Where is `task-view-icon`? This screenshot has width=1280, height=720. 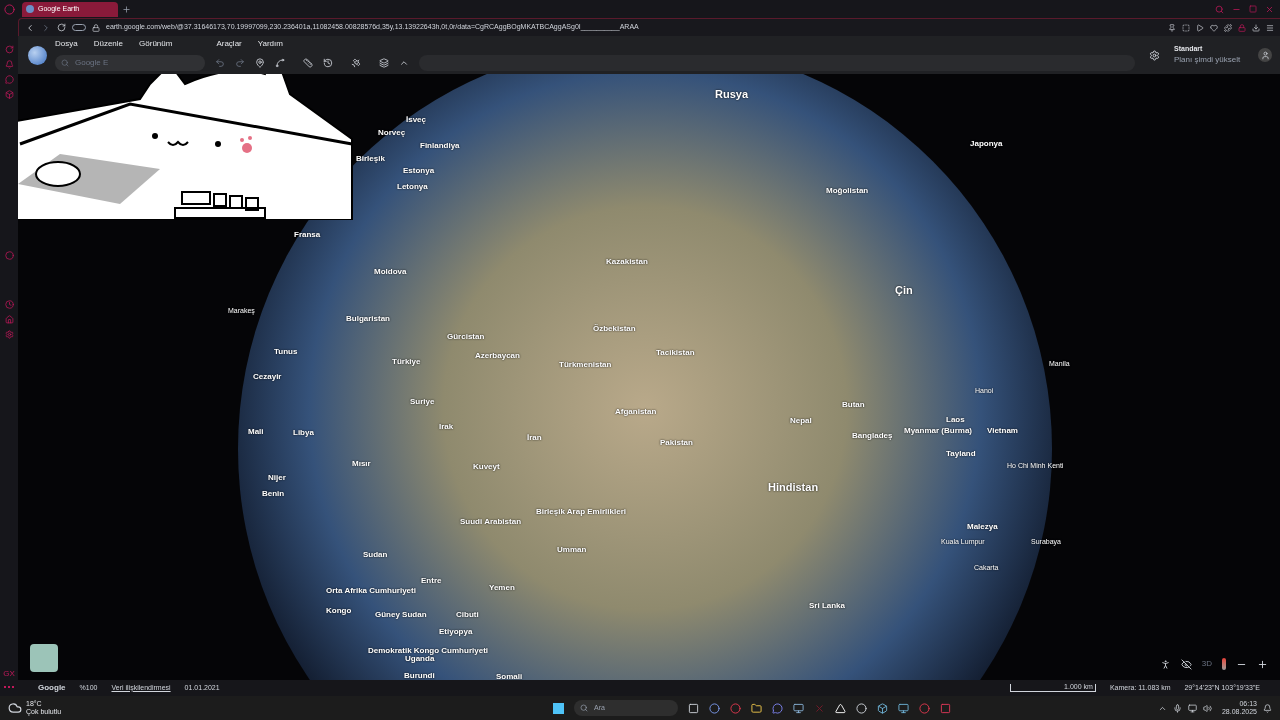 task-view-icon is located at coordinates (693, 708).